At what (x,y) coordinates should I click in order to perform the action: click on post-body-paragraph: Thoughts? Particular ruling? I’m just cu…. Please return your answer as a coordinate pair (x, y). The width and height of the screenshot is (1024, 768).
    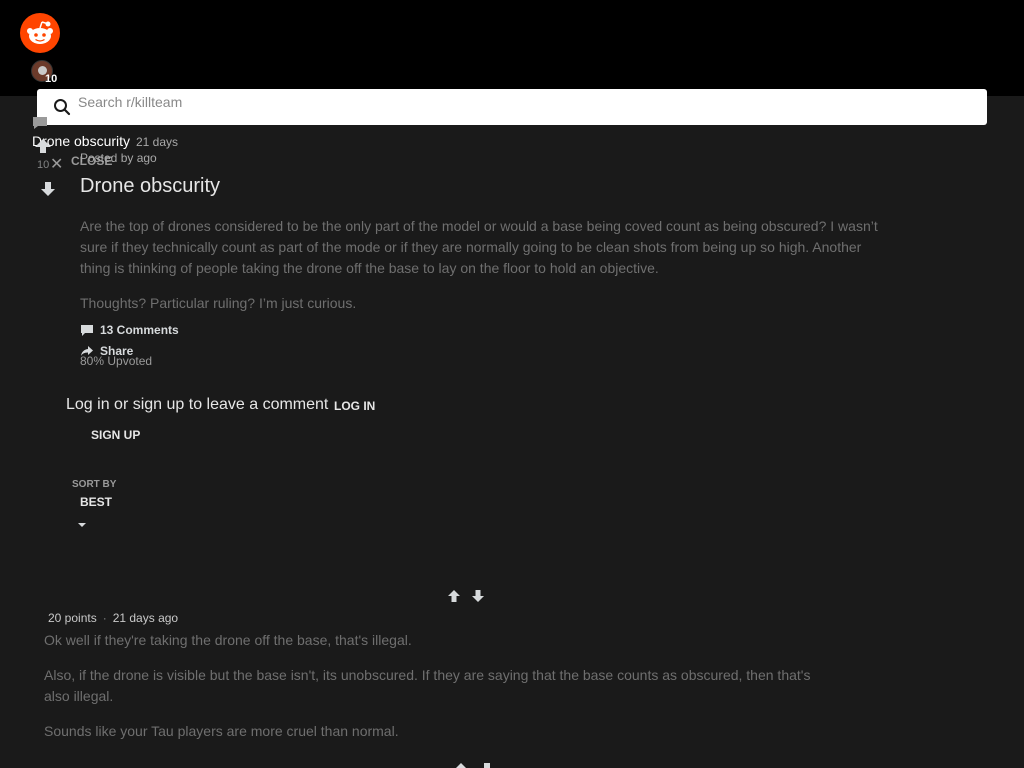
    Looking at the image, I should click on (218, 303).